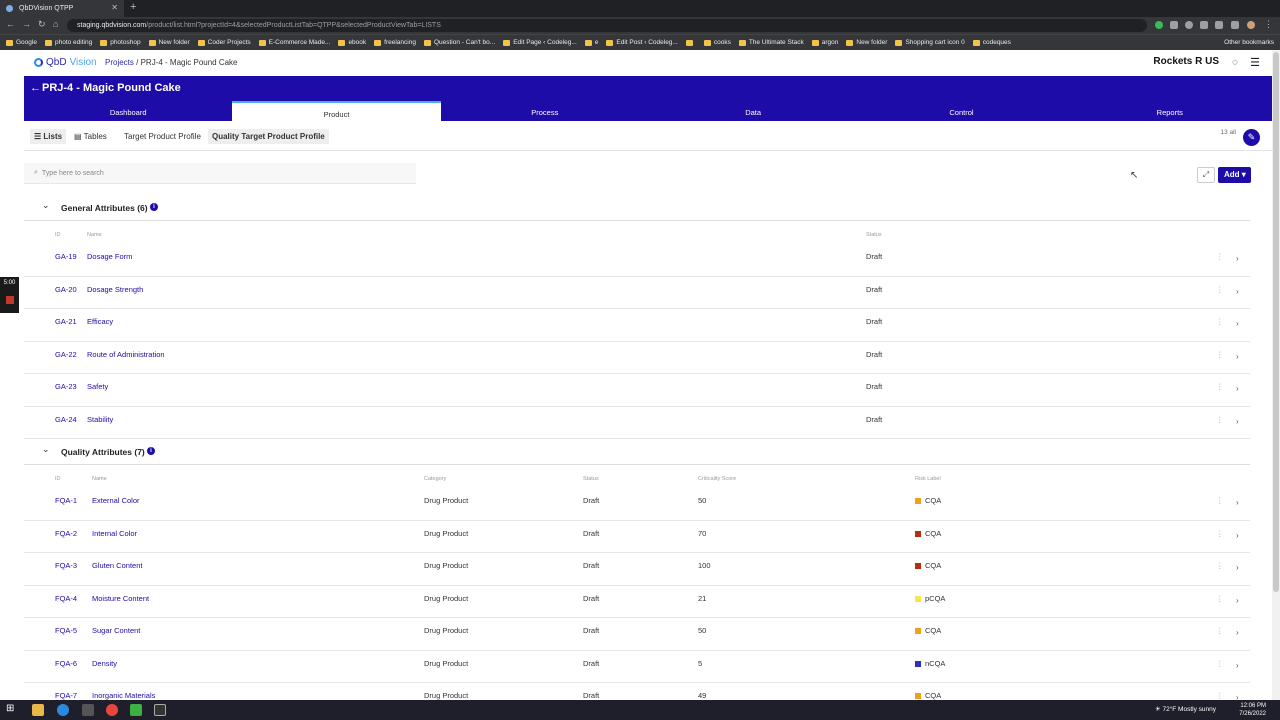 The width and height of the screenshot is (1280, 720). I want to click on row-name-link: Dosage Form, so click(109, 256).